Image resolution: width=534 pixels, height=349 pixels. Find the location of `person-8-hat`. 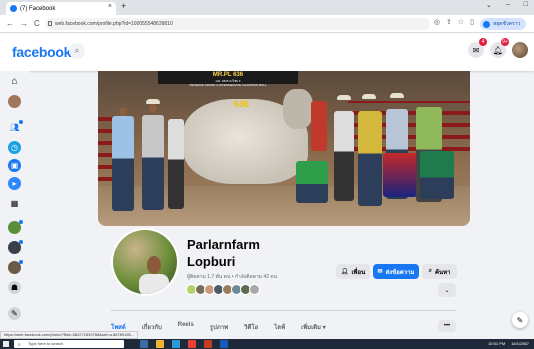

person-8-hat is located at coordinates (397, 95).